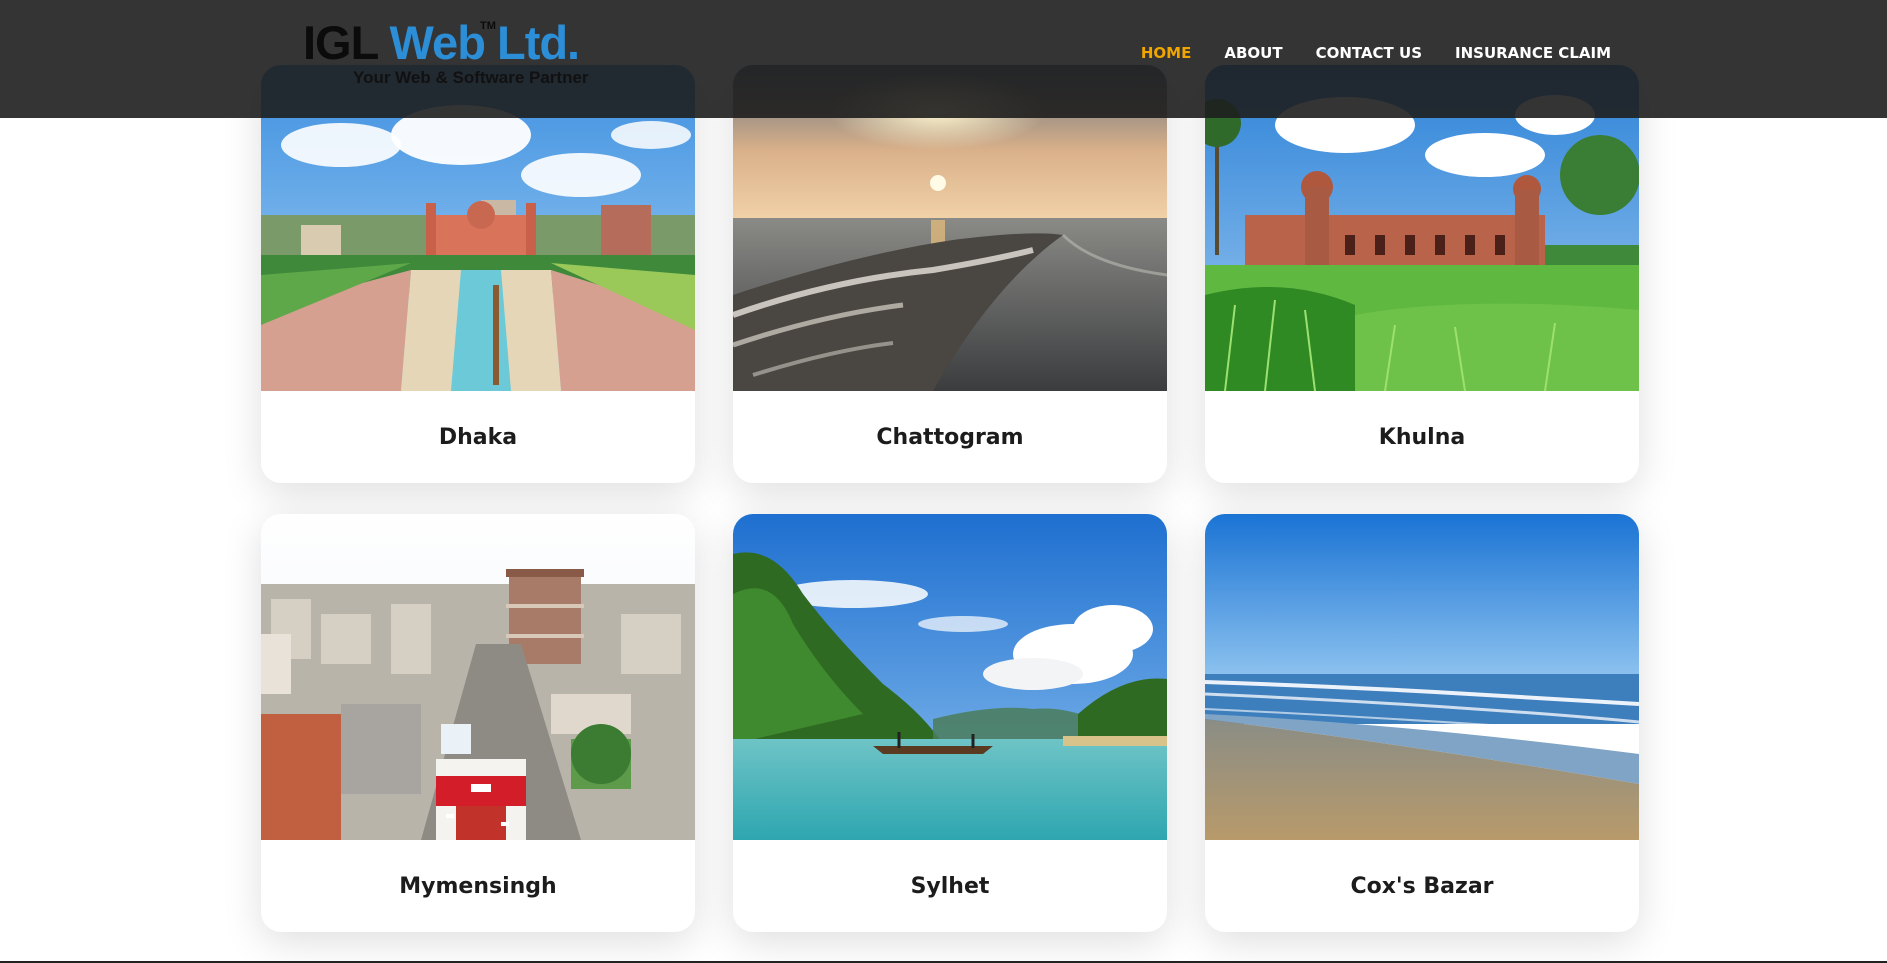  Describe the element at coordinates (478, 274) in the screenshot. I see `city-card-dhaka: Dhaka` at that location.